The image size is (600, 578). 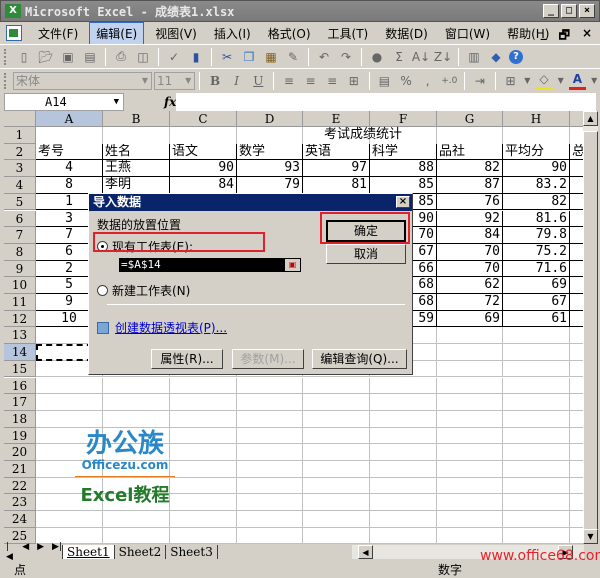 I want to click on cut-icon: ✂, so click(x=227, y=57).